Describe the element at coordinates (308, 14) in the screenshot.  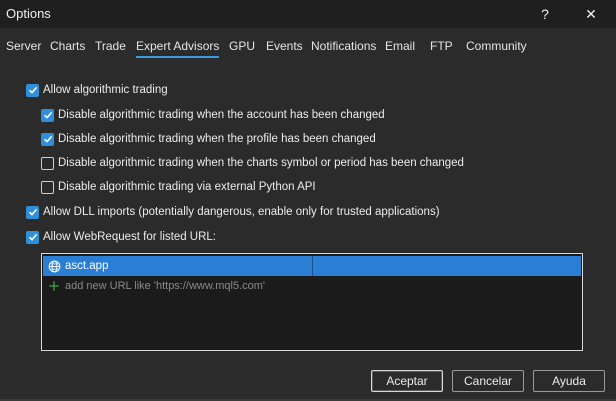
I see `title-bar: Options ? ✕` at that location.